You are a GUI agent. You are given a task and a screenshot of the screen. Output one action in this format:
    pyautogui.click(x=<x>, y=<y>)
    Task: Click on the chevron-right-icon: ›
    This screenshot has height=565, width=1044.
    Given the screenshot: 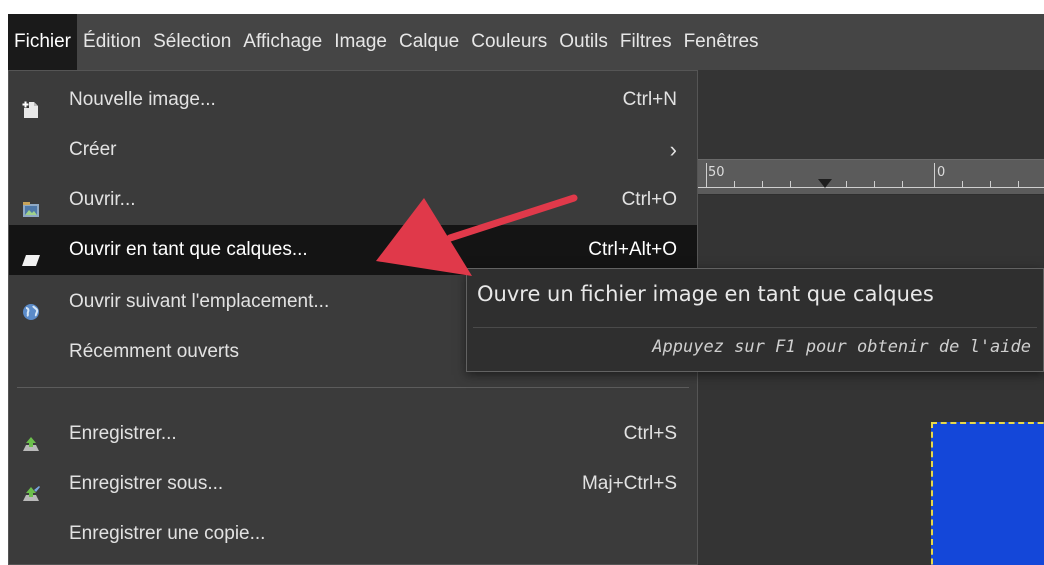 What is the action you would take?
    pyautogui.click(x=673, y=149)
    